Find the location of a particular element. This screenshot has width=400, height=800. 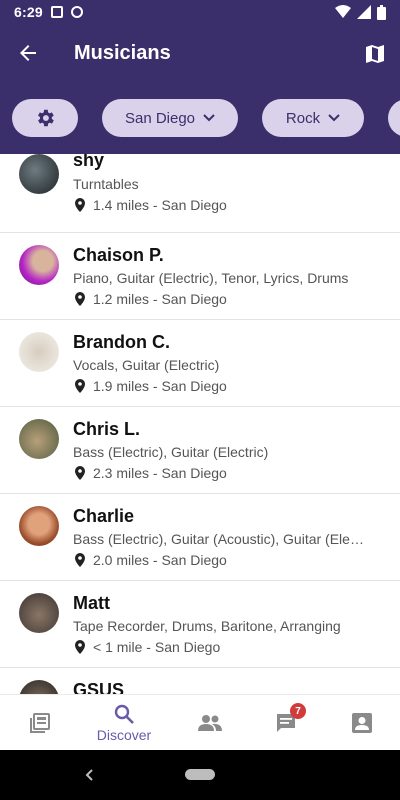

musician-name: shy is located at coordinates (89, 162).